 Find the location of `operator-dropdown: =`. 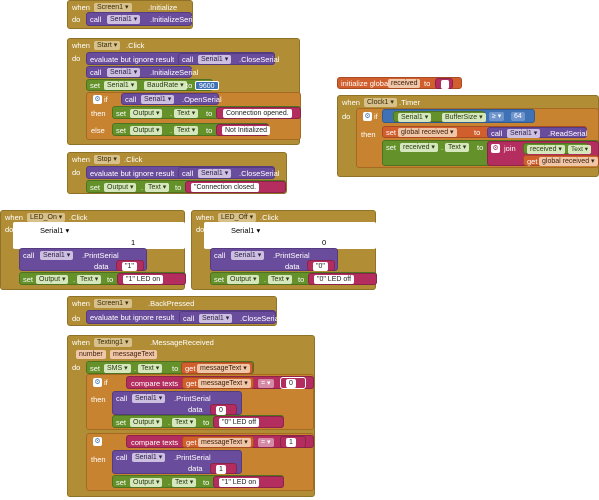

operator-dropdown: = is located at coordinates (266, 383).